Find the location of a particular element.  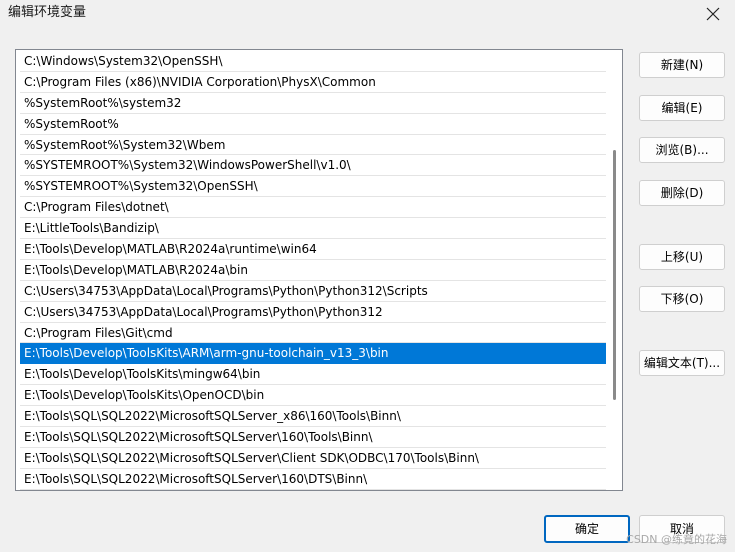

new-button: 新建(N) is located at coordinates (682, 65).